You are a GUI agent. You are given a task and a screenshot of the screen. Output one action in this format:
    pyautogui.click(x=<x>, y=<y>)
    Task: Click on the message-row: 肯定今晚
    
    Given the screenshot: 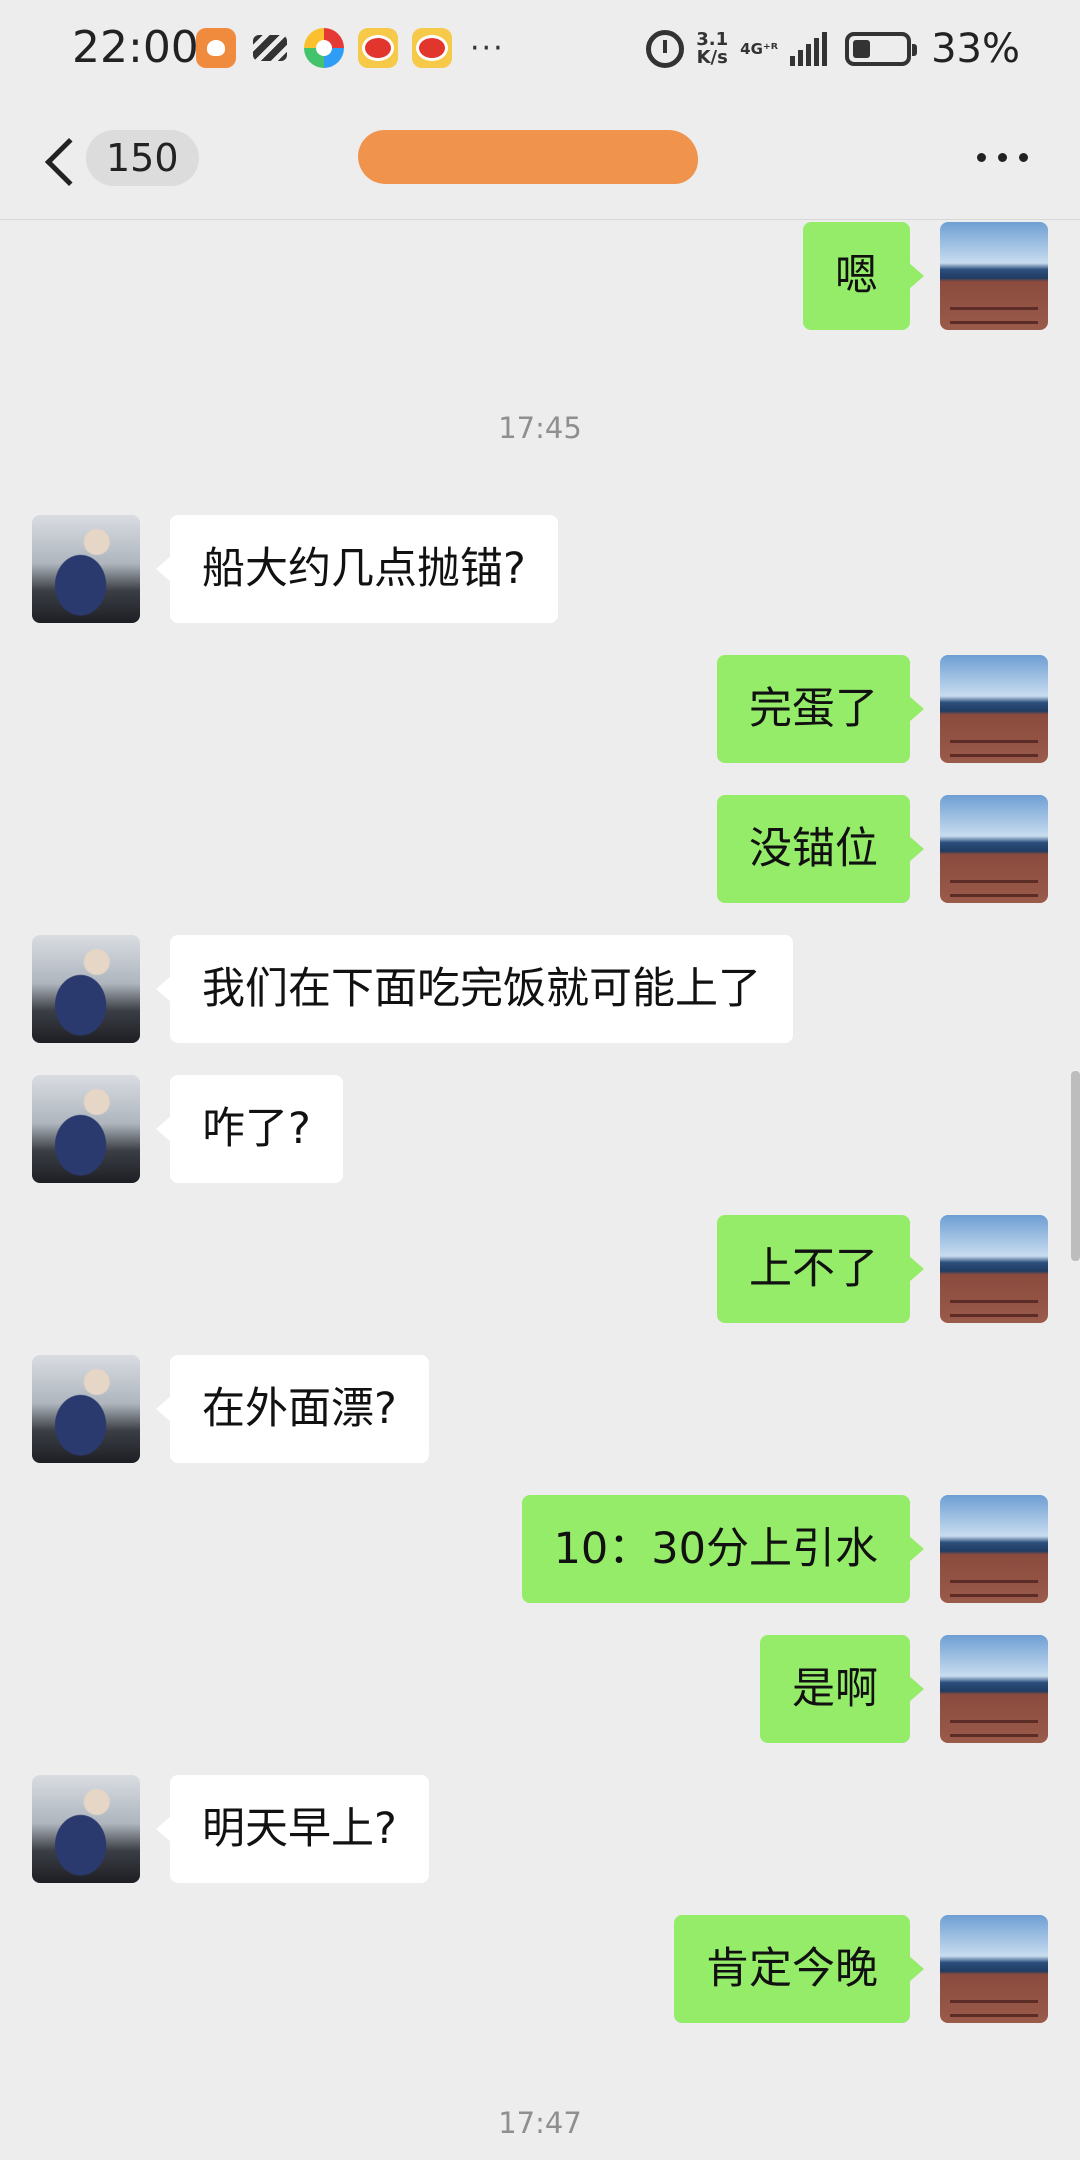 What is the action you would take?
    pyautogui.click(x=540, y=1969)
    